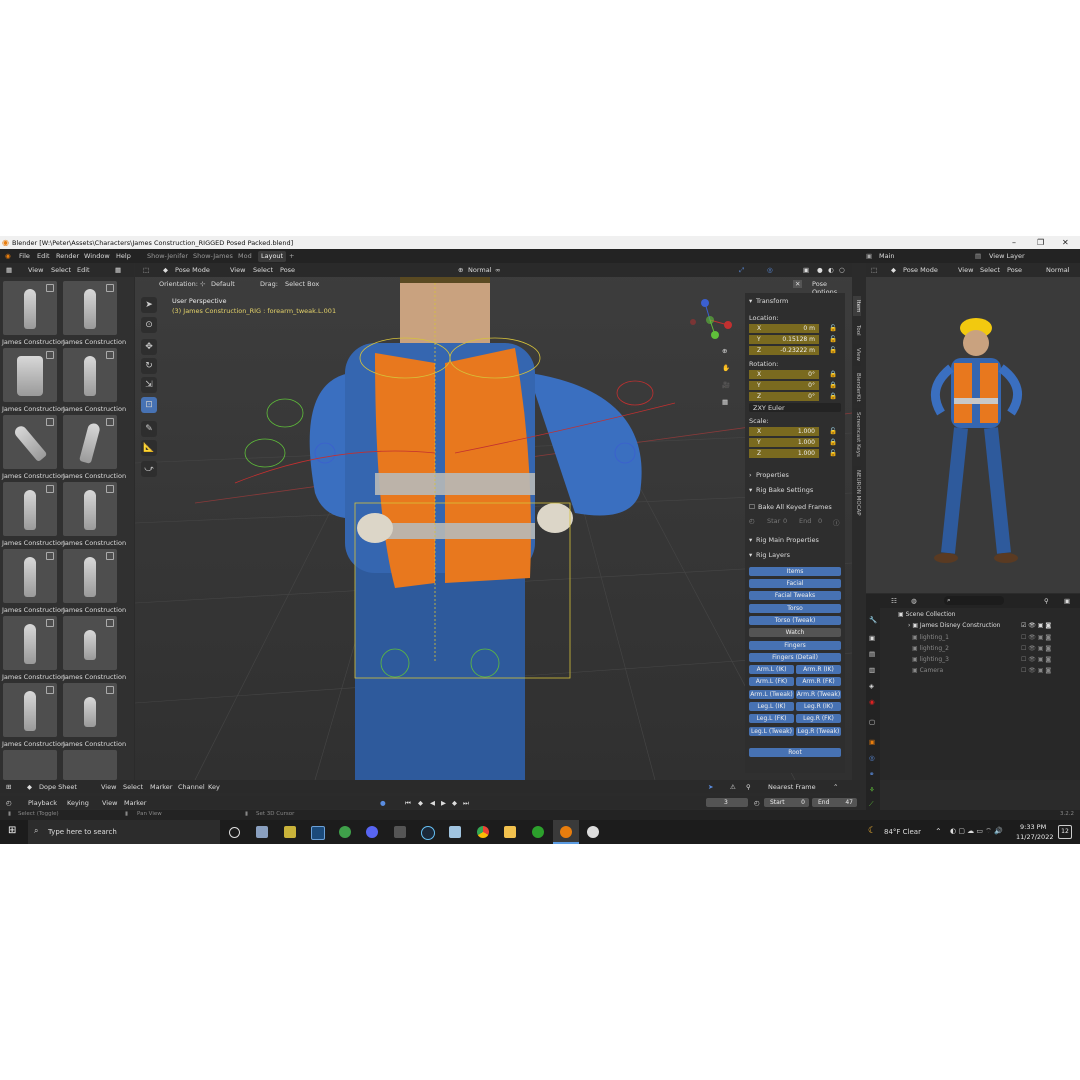 The height and width of the screenshot is (1080, 1080). I want to click on object-properties-icon: ▣, so click(872, 742).